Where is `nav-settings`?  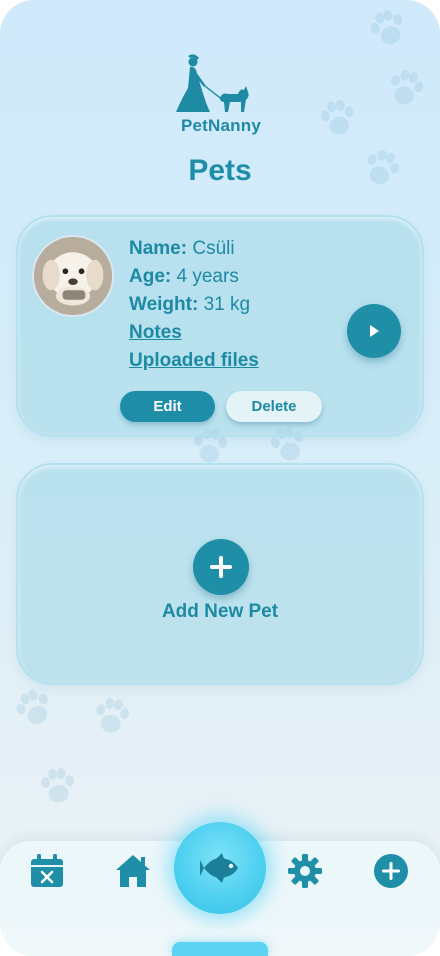 nav-settings is located at coordinates (305, 871).